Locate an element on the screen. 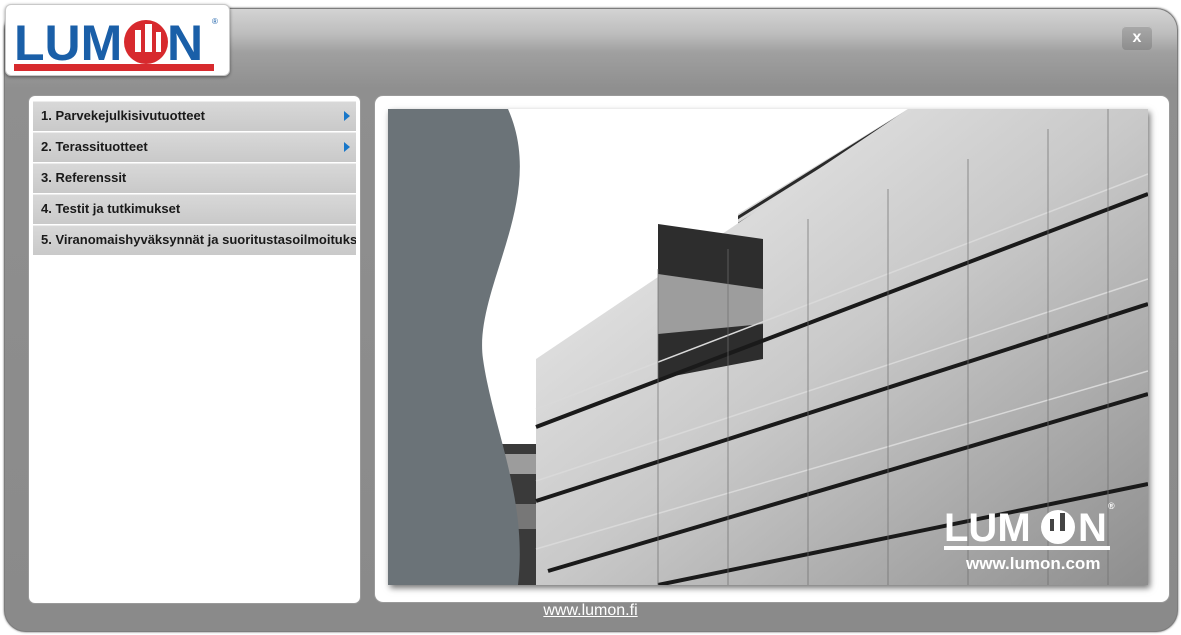 This screenshot has width=1181, height=635. menu-item-terrace-products: 2. Terassituotteet is located at coordinates (194, 147).